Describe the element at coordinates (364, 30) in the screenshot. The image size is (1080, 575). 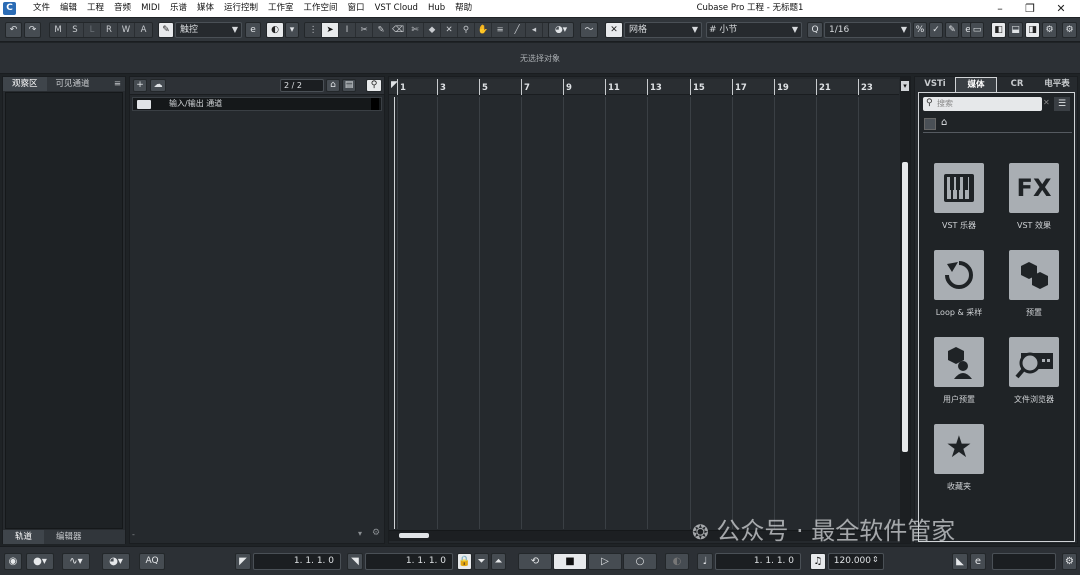
I see `split-icon: ✂` at that location.